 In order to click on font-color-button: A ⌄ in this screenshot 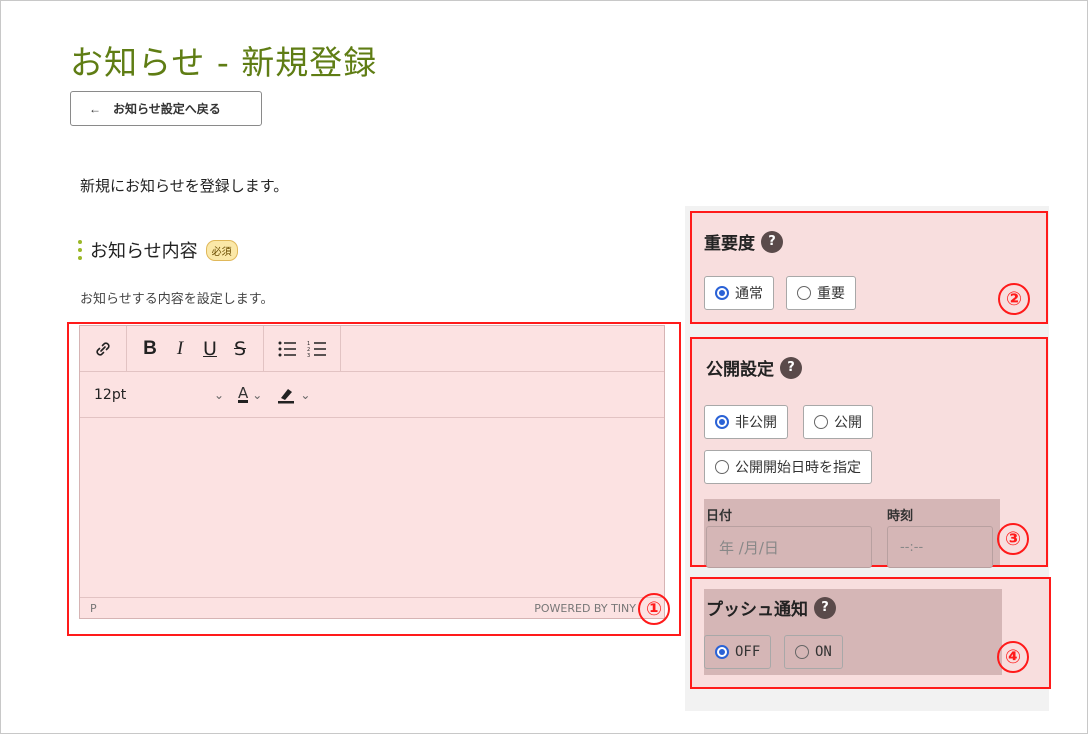, I will do `click(250, 394)`.